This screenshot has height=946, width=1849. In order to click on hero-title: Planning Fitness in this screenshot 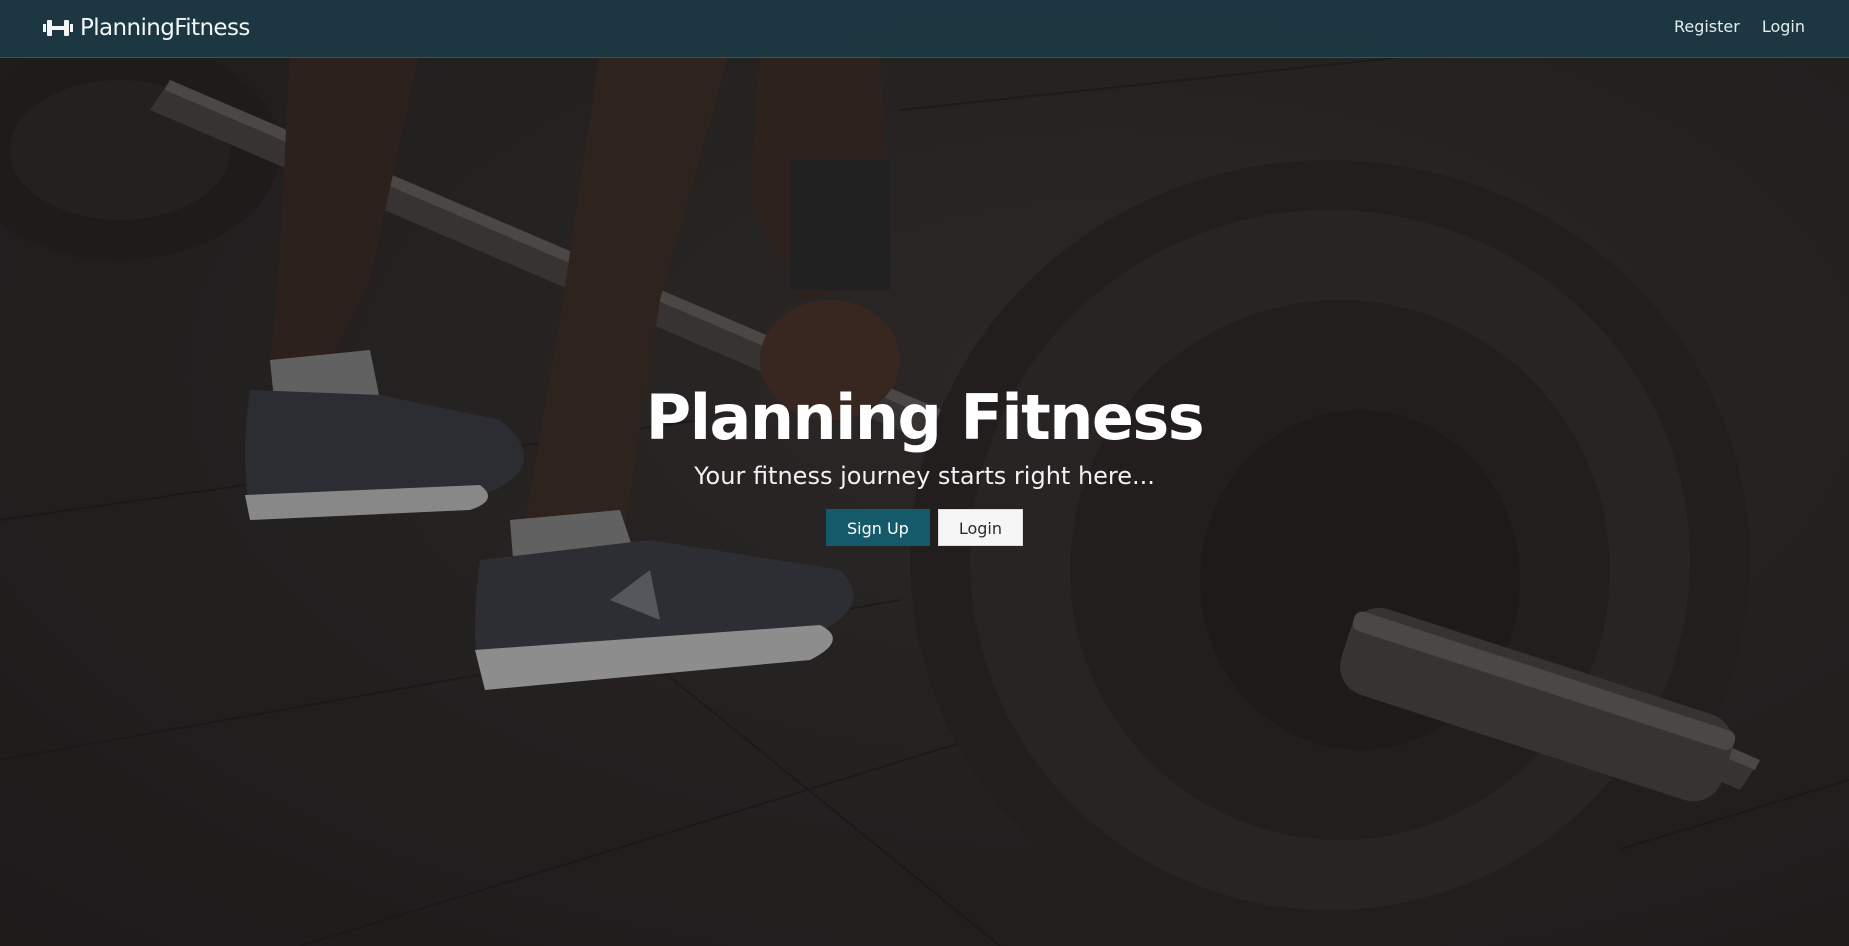, I will do `click(925, 417)`.